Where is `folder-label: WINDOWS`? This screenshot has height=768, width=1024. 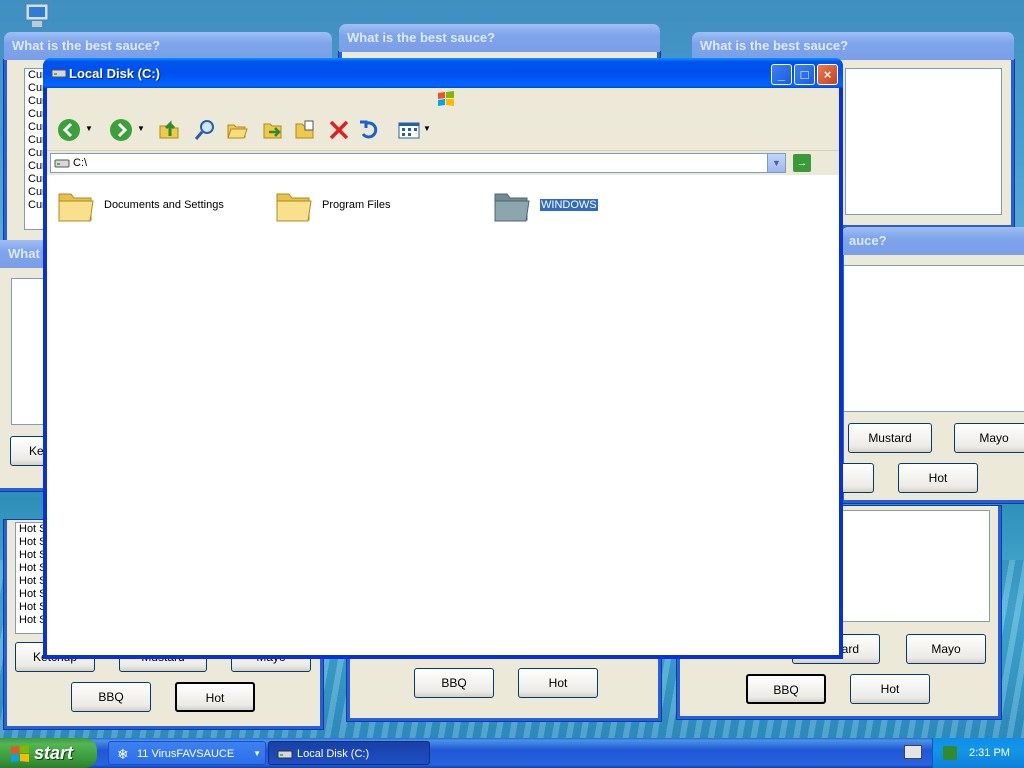
folder-label: WINDOWS is located at coordinates (569, 205).